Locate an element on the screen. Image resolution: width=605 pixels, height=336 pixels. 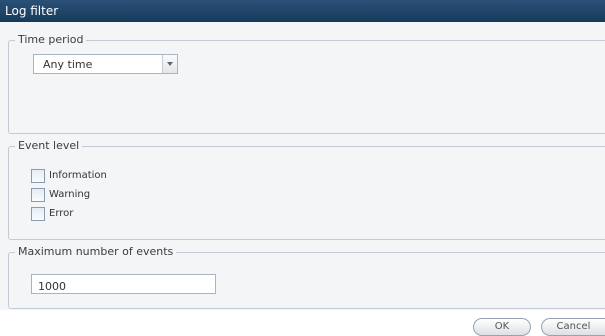
warning-checkbox is located at coordinates (38, 195).